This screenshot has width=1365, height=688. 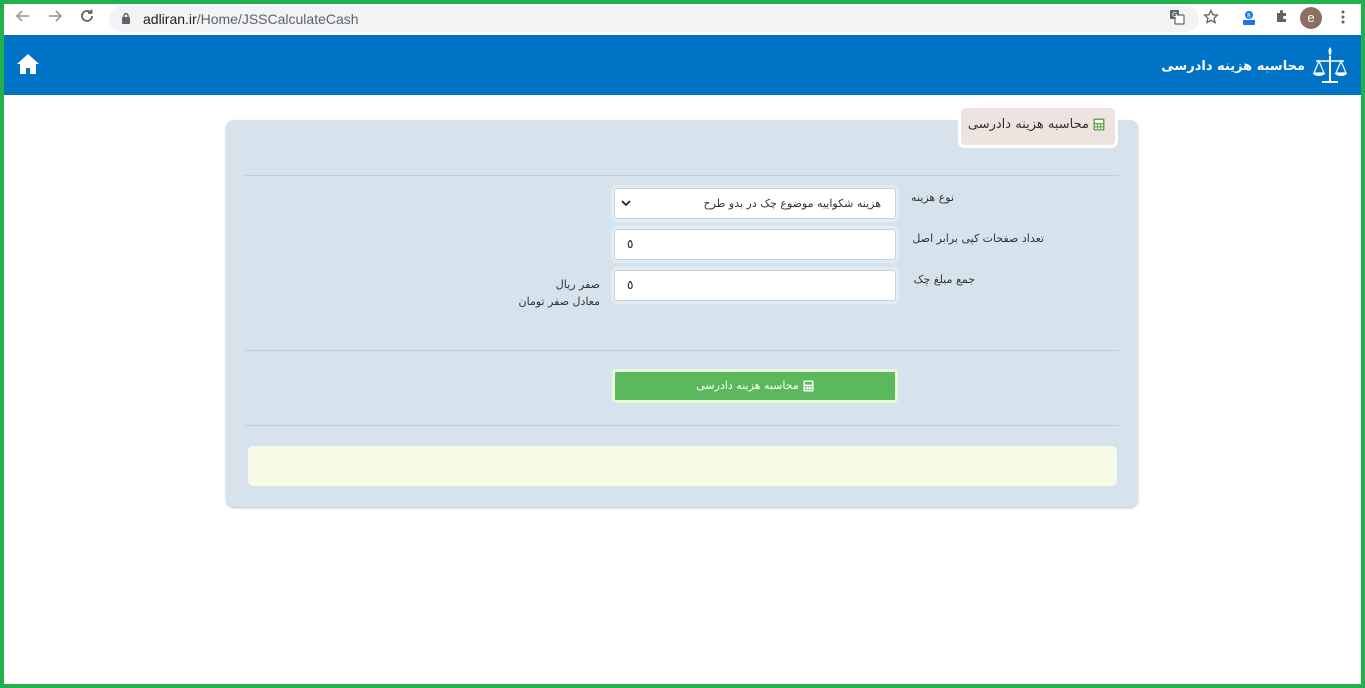 What do you see at coordinates (1174, 15) in the screenshot?
I see `svg-text: G` at bounding box center [1174, 15].